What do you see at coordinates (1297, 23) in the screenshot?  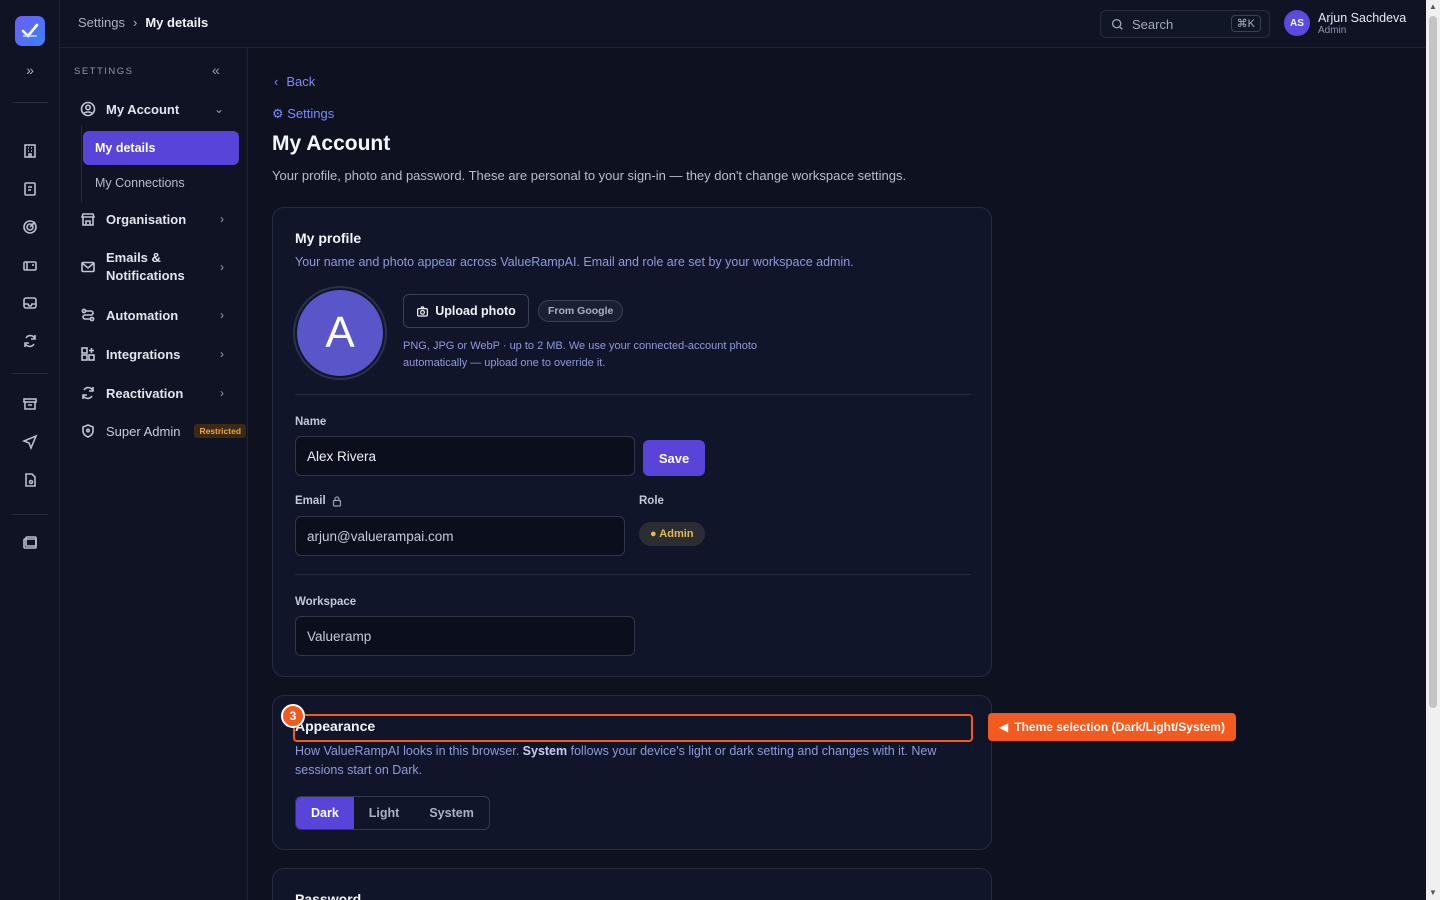 I see `avatar: AS` at bounding box center [1297, 23].